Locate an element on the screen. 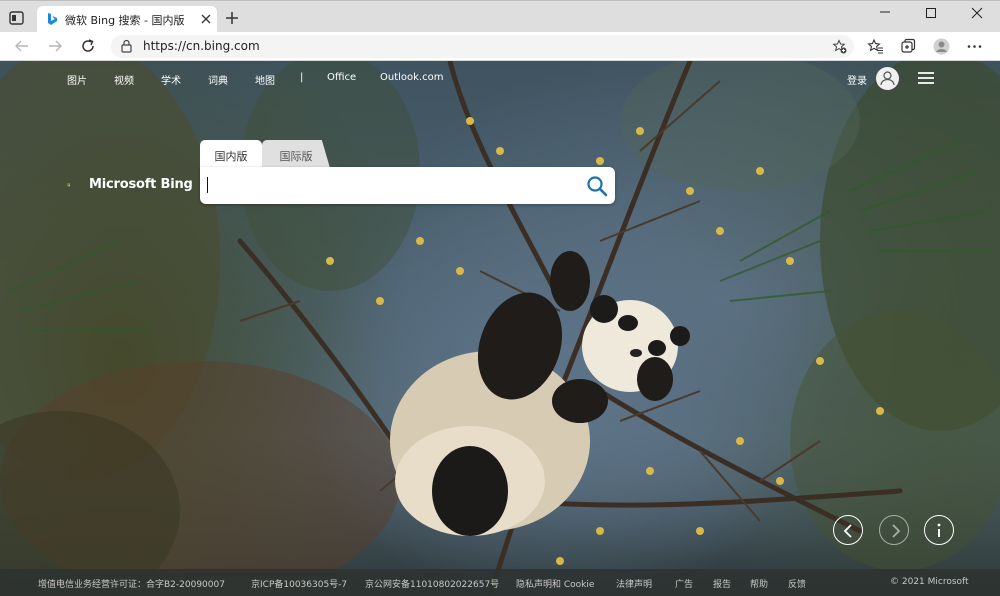 This screenshot has height=596, width=1000. next-image-button is located at coordinates (894, 530).